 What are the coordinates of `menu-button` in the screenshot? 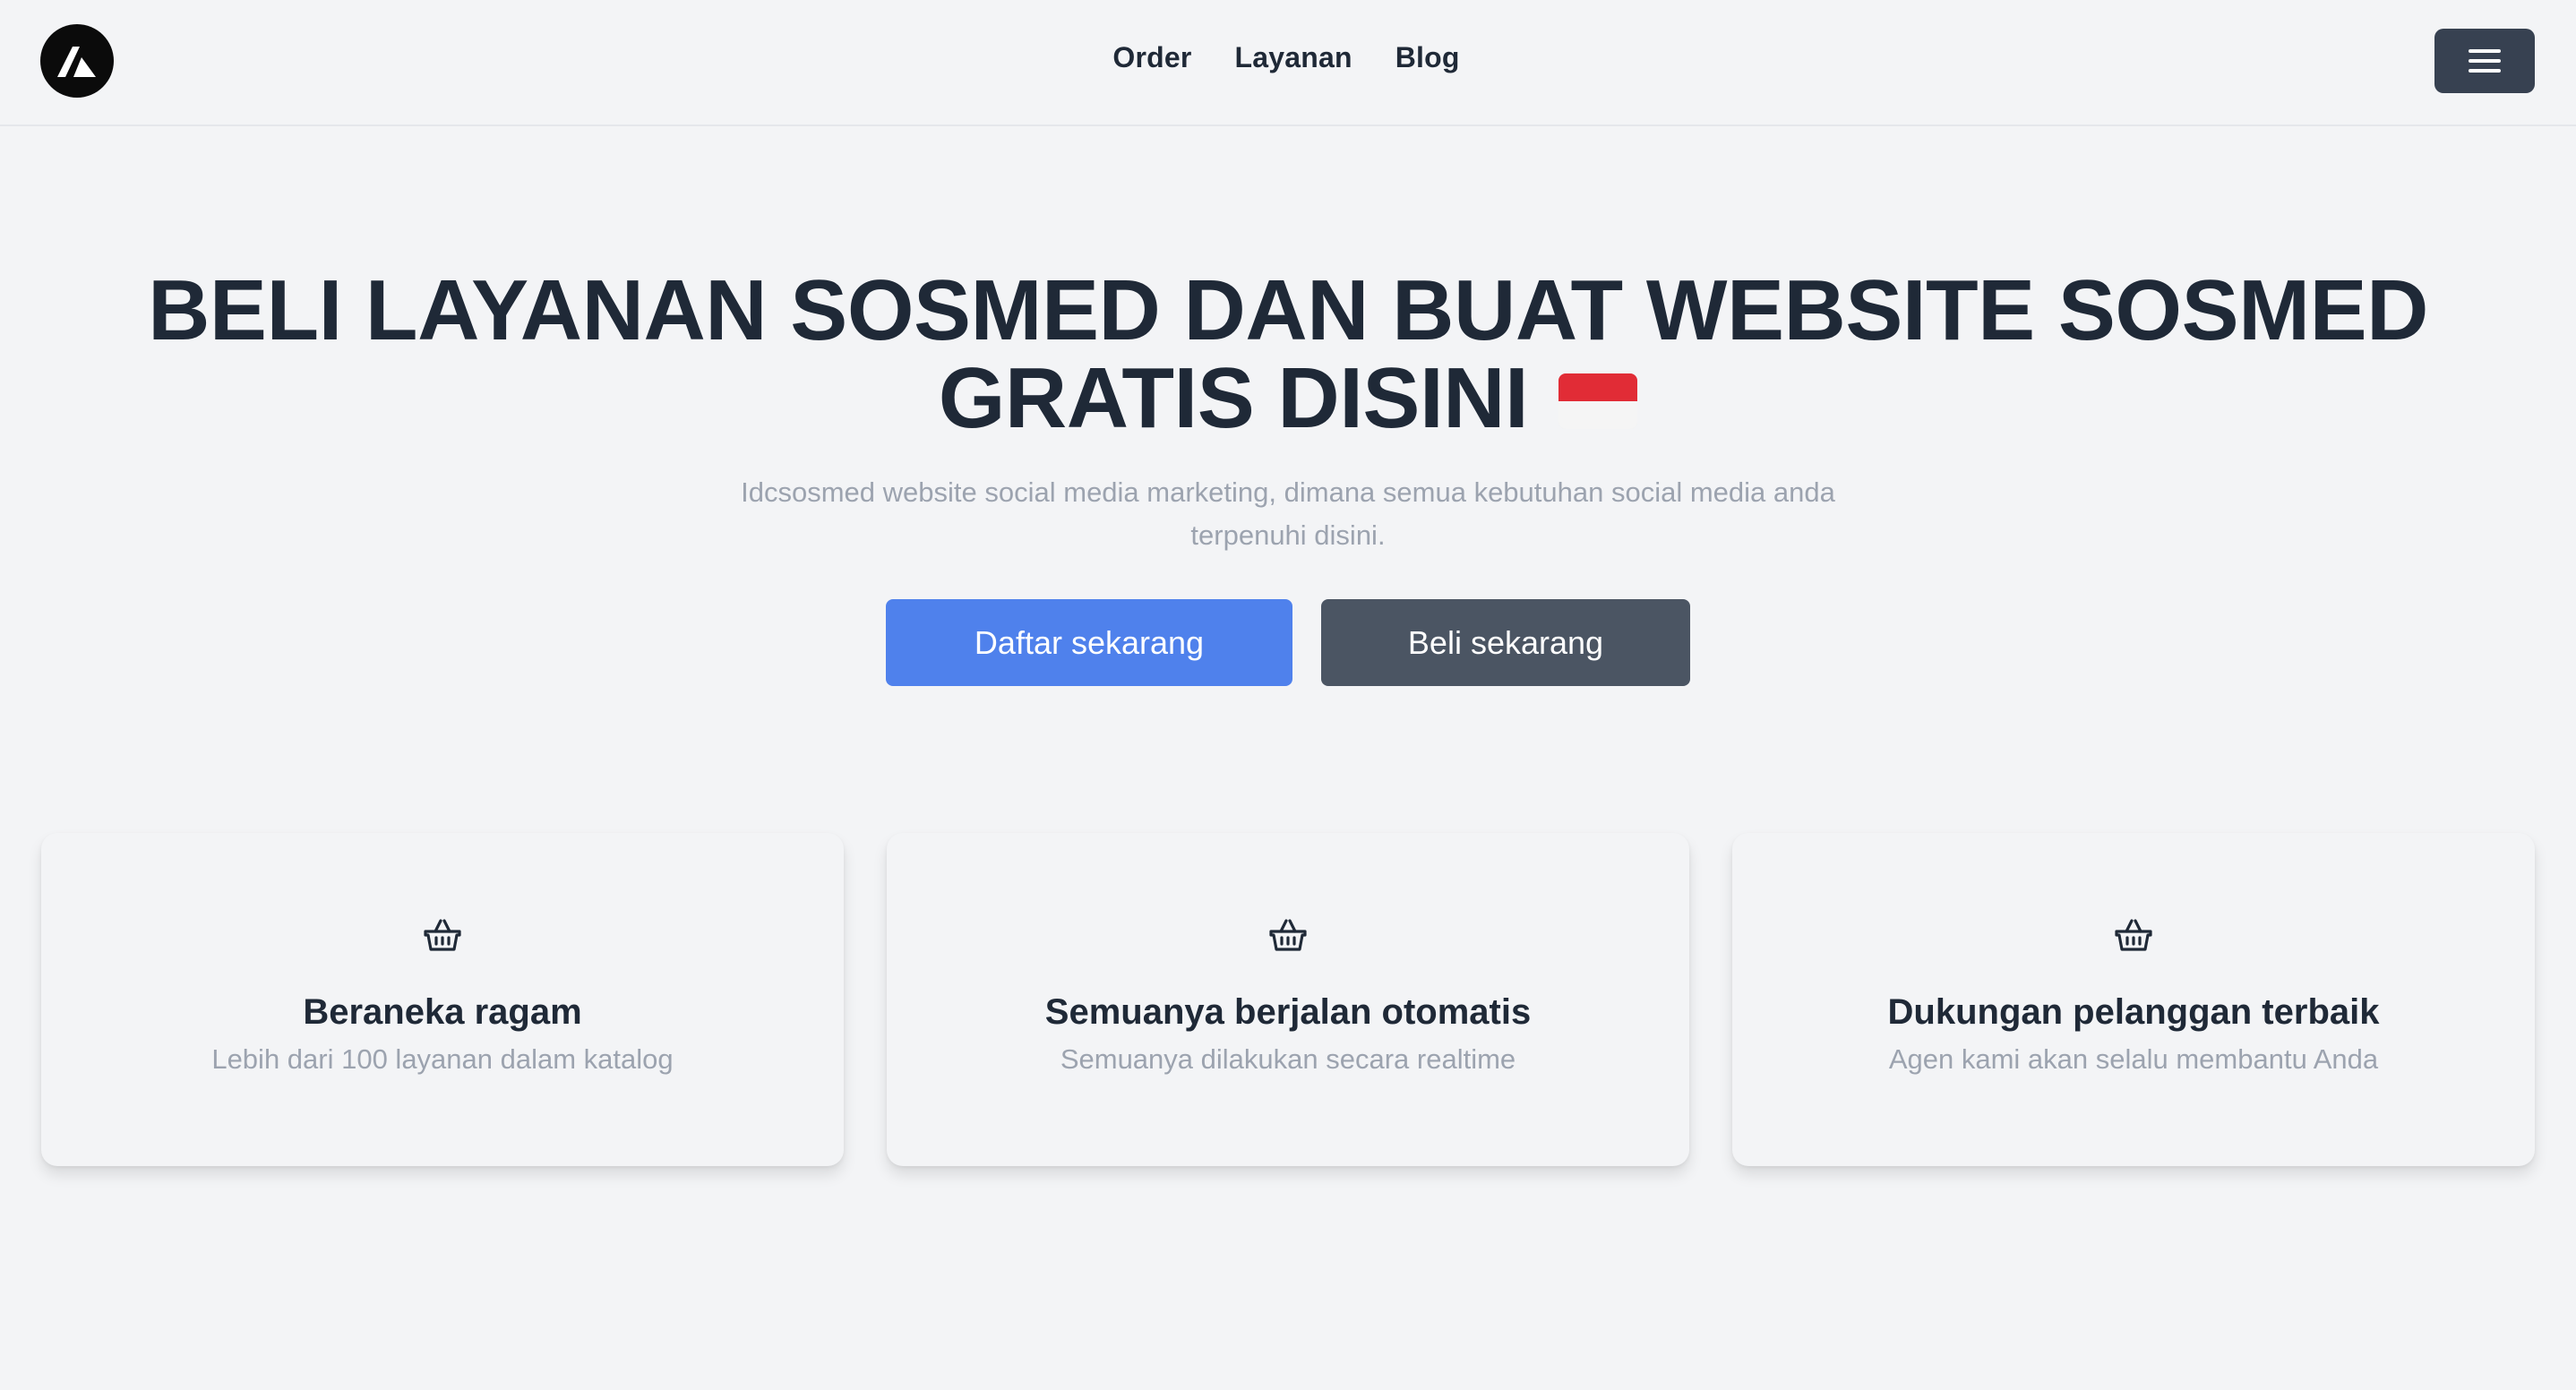 It's located at (2484, 61).